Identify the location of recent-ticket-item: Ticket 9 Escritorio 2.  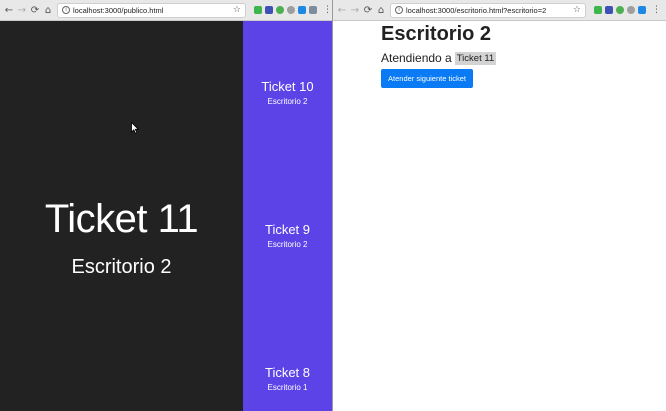
(287, 235).